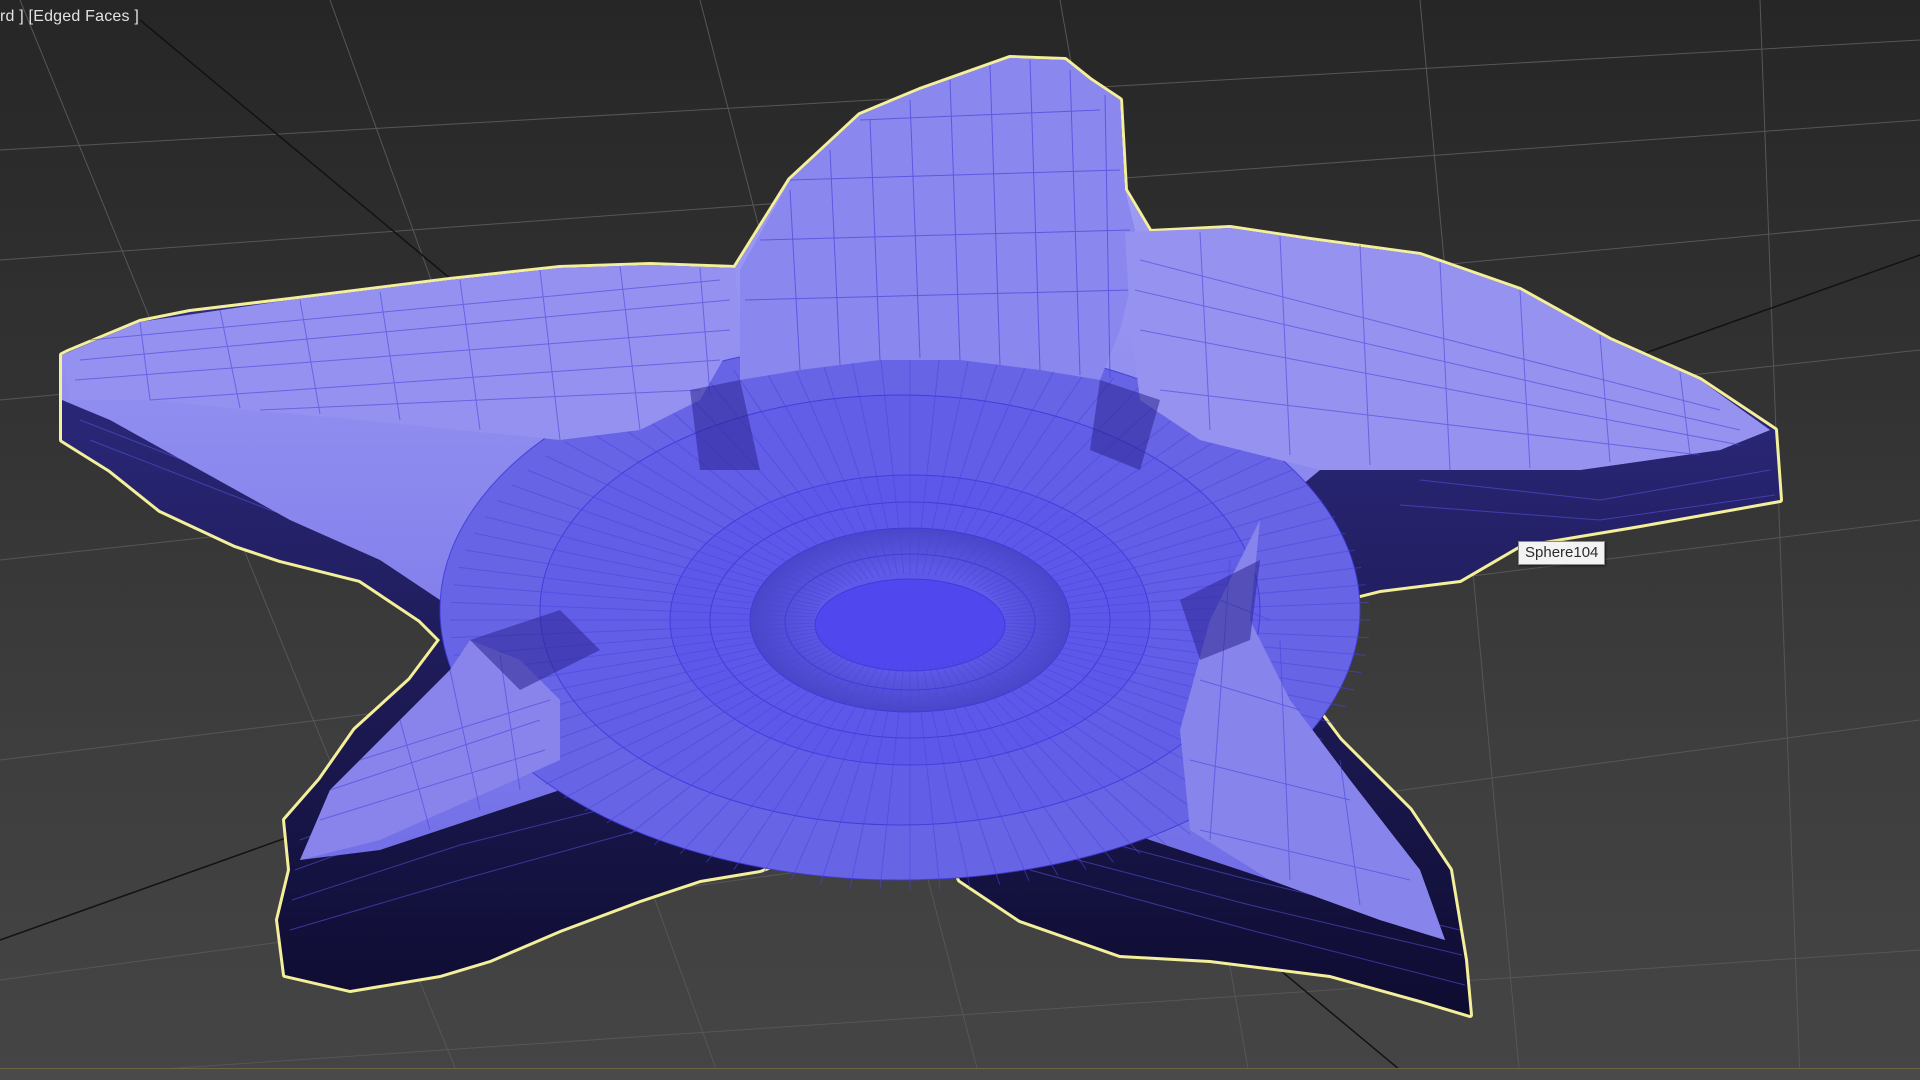 Image resolution: width=1920 pixels, height=1080 pixels. Describe the element at coordinates (960, 1074) in the screenshot. I see `viewport-bottom-edge` at that location.